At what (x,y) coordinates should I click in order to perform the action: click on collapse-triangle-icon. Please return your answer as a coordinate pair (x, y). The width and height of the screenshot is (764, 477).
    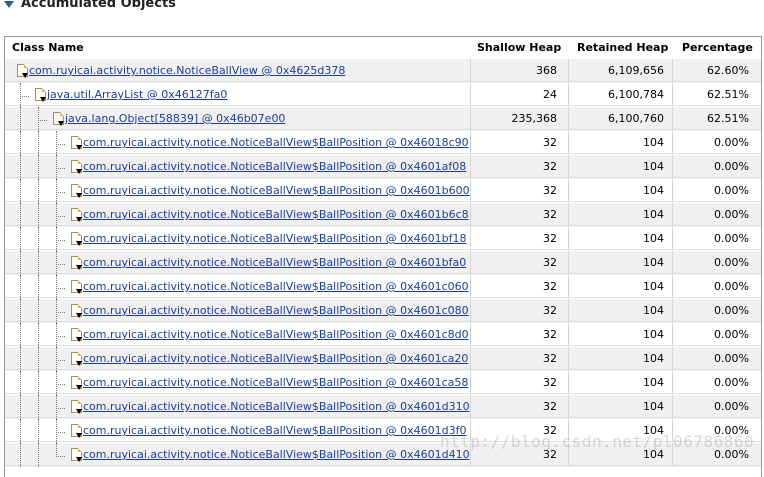
    Looking at the image, I should click on (9, 4).